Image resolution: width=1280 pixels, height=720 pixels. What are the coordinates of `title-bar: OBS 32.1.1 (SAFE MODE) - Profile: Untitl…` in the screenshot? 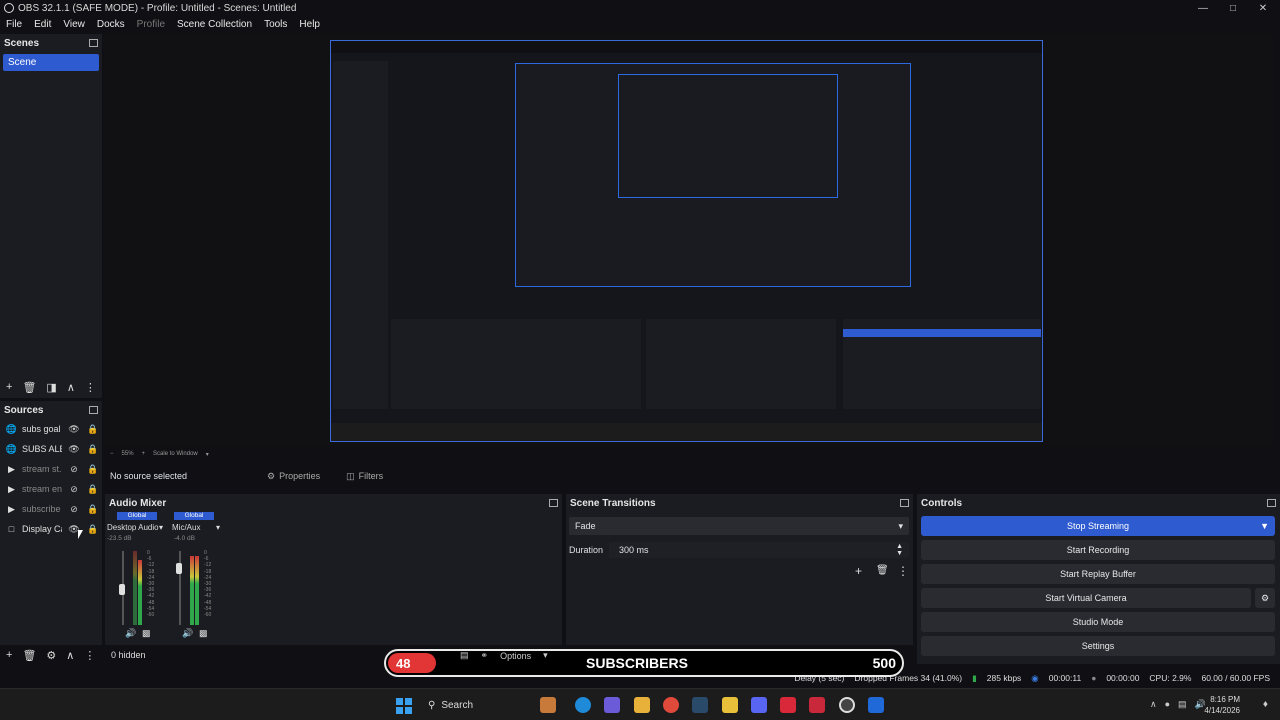 It's located at (640, 8).